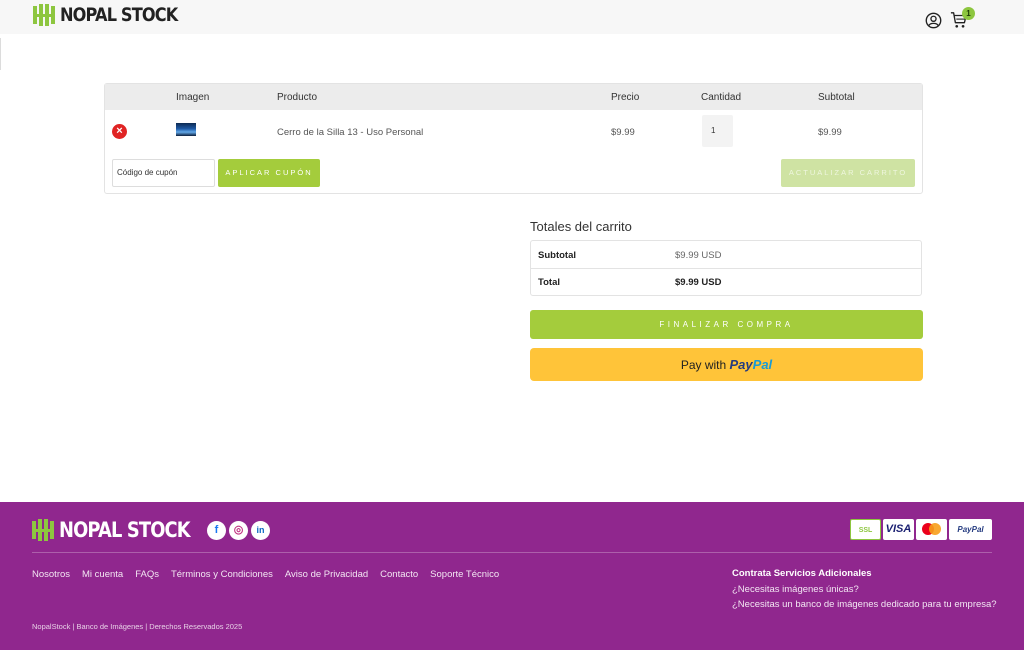 This screenshot has height=650, width=1024. Describe the element at coordinates (623, 132) in the screenshot. I see `product-price: $9.99` at that location.